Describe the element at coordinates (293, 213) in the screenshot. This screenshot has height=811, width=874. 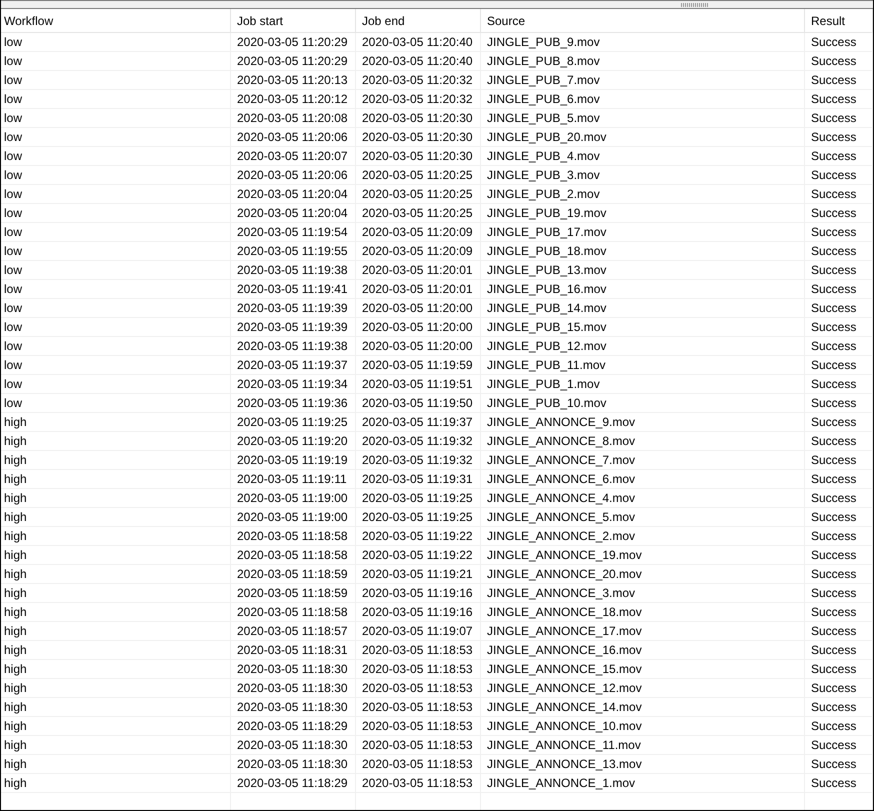
I see `table-cell: 2020-03-05 11:20:04` at that location.